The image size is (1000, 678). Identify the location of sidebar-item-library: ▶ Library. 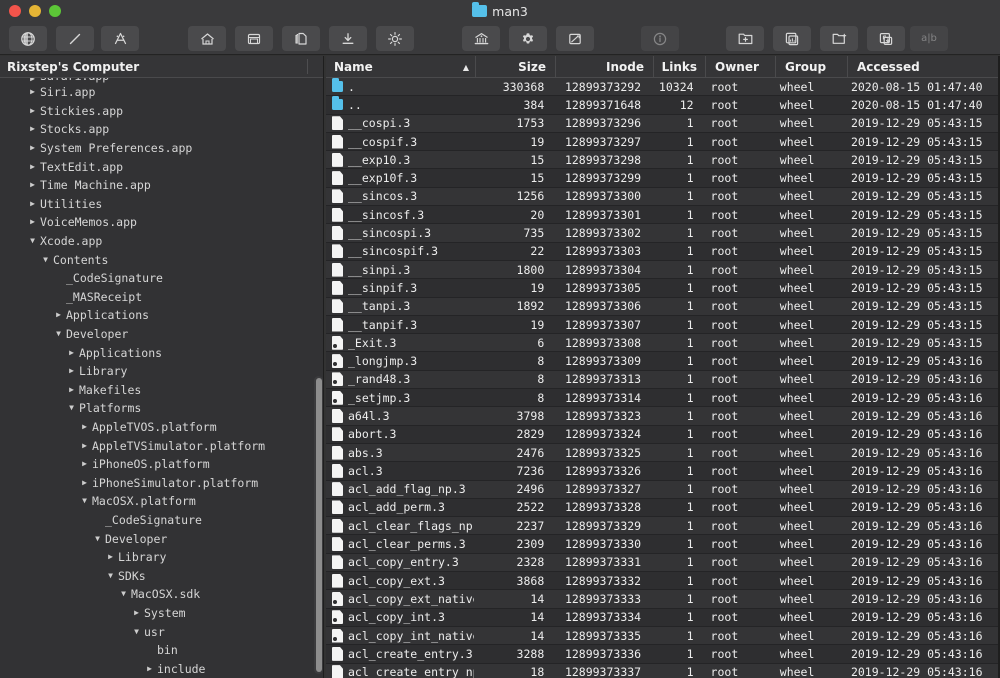
(162, 371).